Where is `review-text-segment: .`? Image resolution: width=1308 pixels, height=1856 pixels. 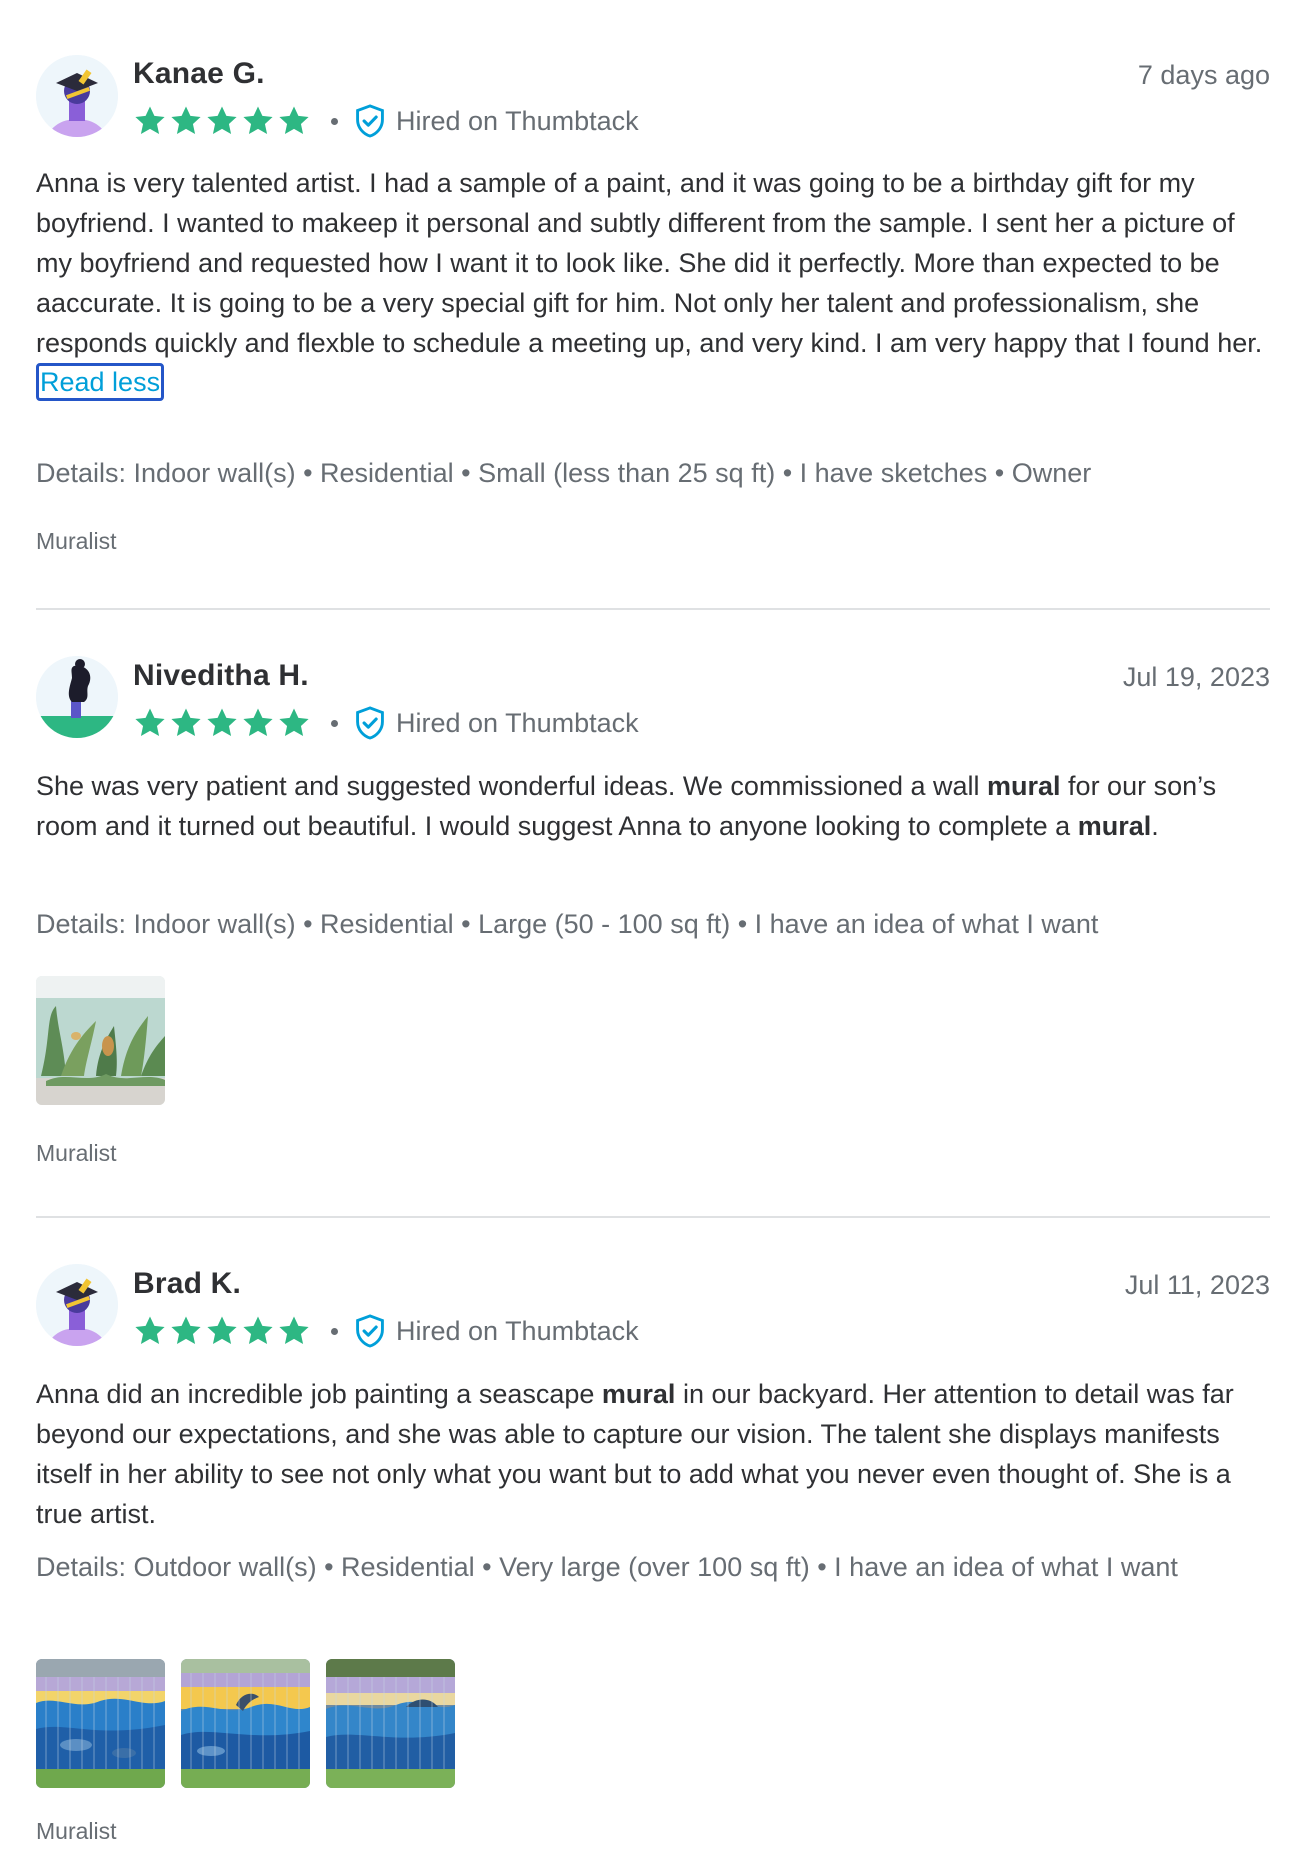 review-text-segment: . is located at coordinates (1155, 826).